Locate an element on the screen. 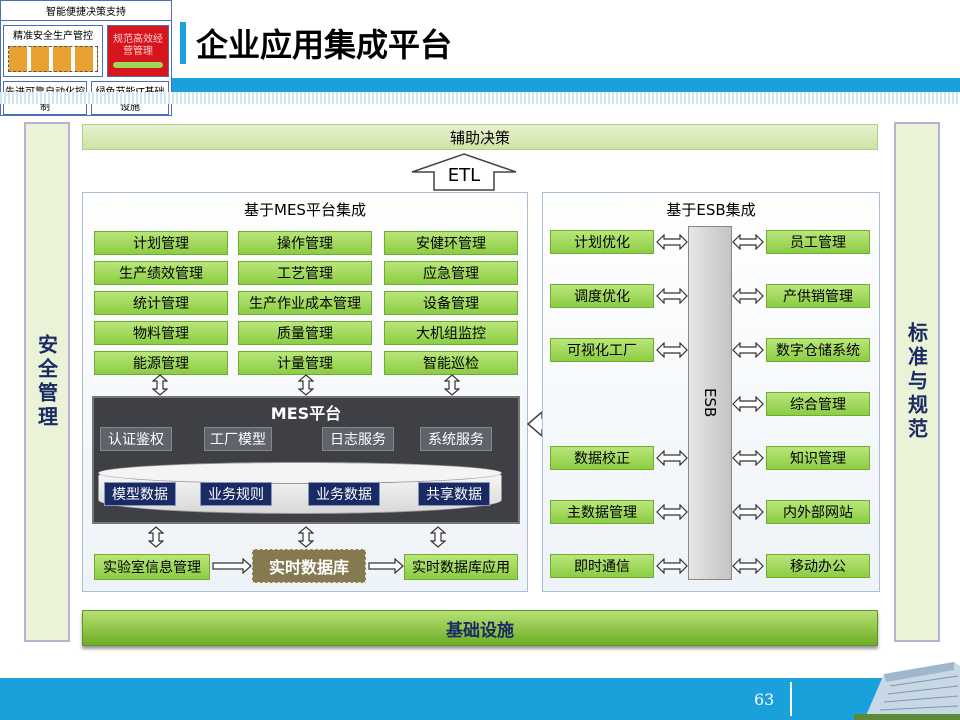 The height and width of the screenshot is (720, 960). mes-service: 认证鉴权 is located at coordinates (136, 439).